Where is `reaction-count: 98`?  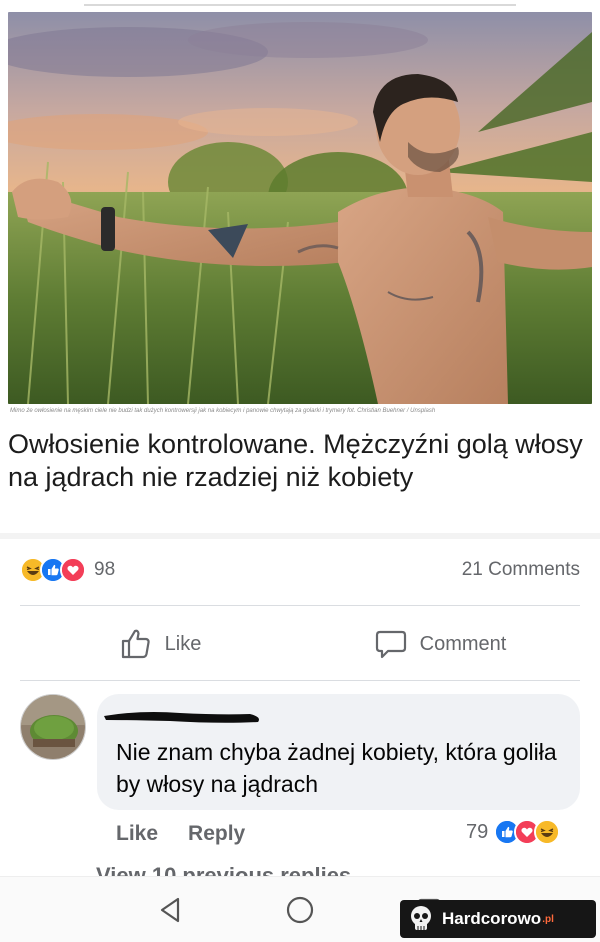 reaction-count: 98 is located at coordinates (104, 570).